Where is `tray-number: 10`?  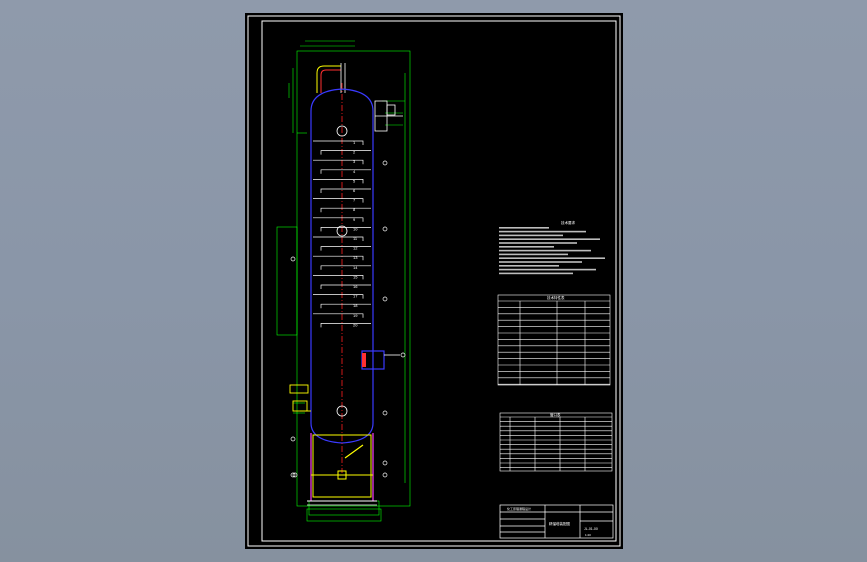
tray-number: 10 is located at coordinates (355, 228).